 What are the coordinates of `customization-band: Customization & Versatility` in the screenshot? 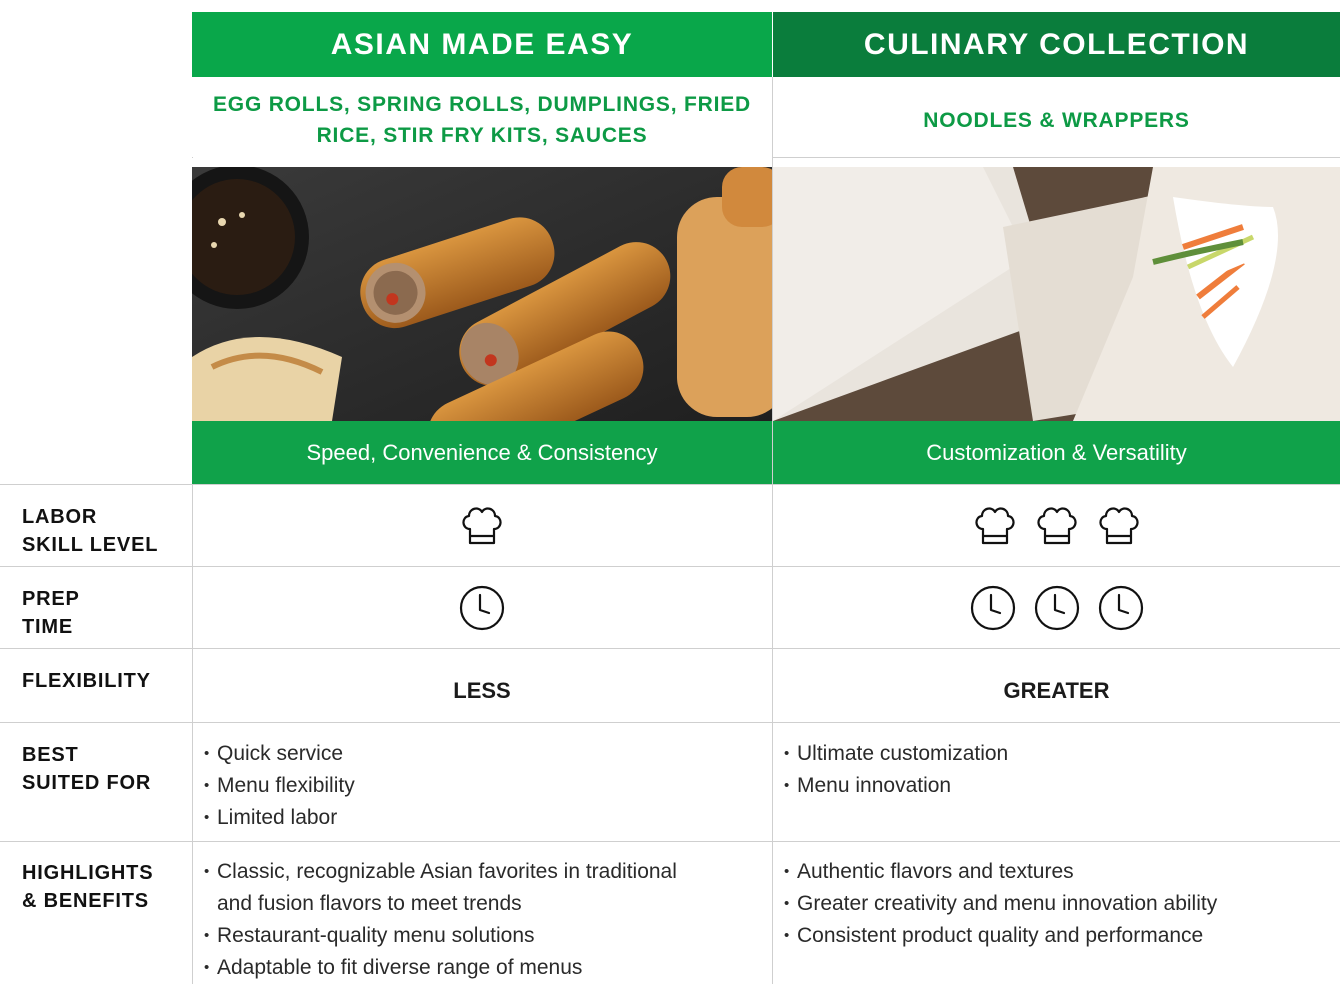 It's located at (1056, 452).